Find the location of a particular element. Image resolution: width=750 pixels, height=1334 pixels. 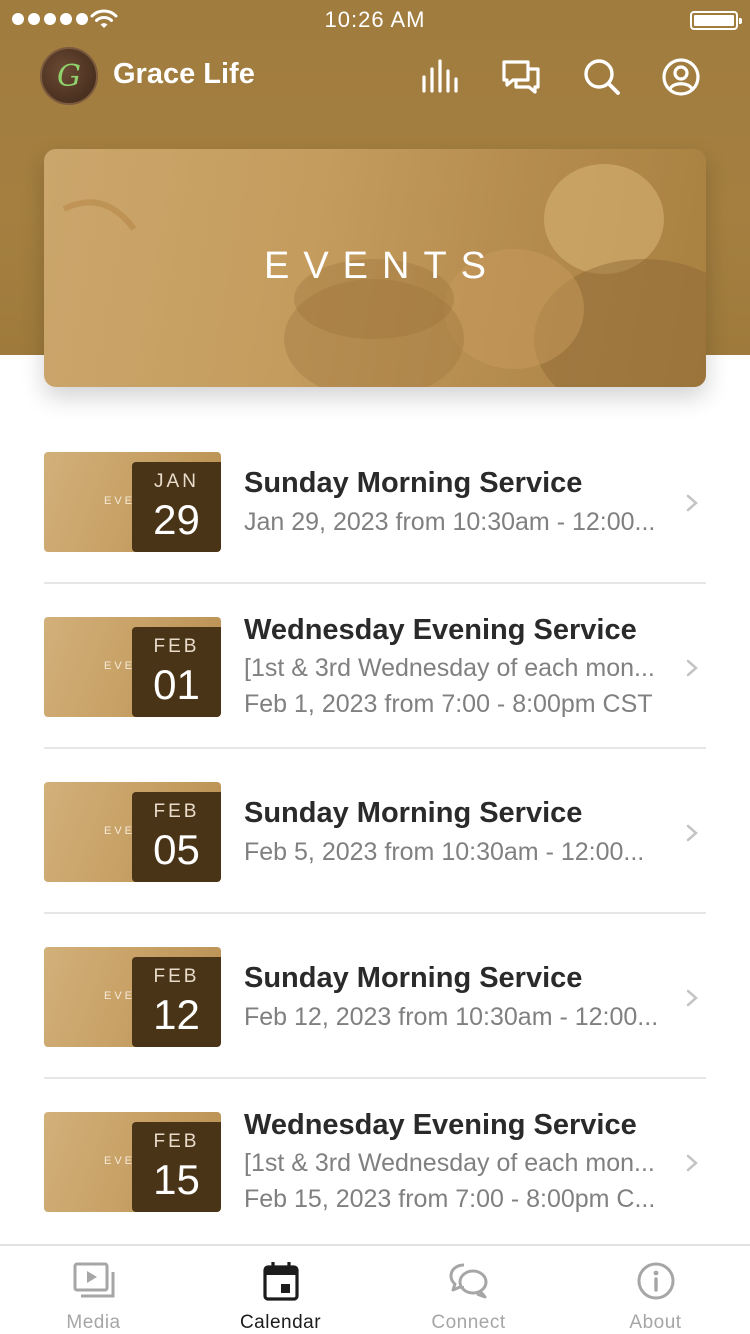

app-header: G Grace Life is located at coordinates (375, 77).